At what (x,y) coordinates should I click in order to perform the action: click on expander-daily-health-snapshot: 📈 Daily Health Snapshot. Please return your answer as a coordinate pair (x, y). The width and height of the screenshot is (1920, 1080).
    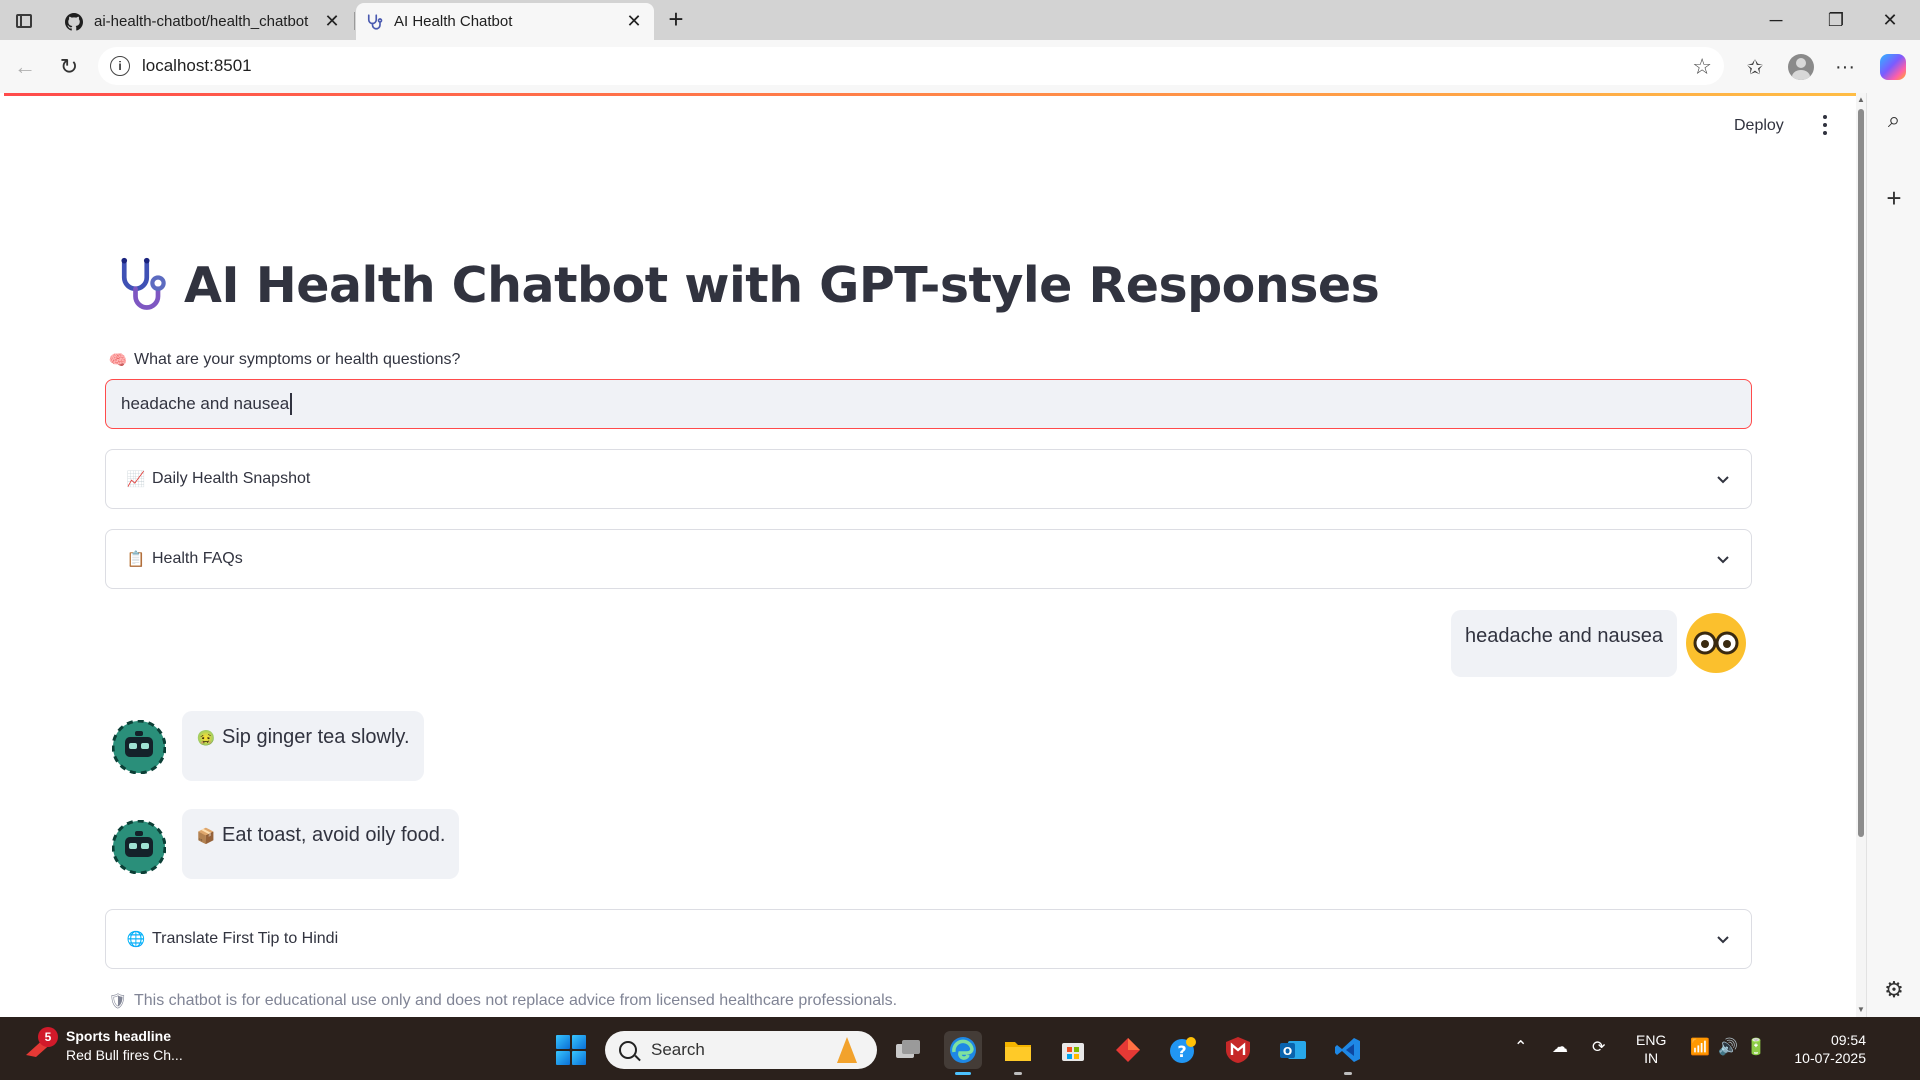
    Looking at the image, I should click on (928, 479).